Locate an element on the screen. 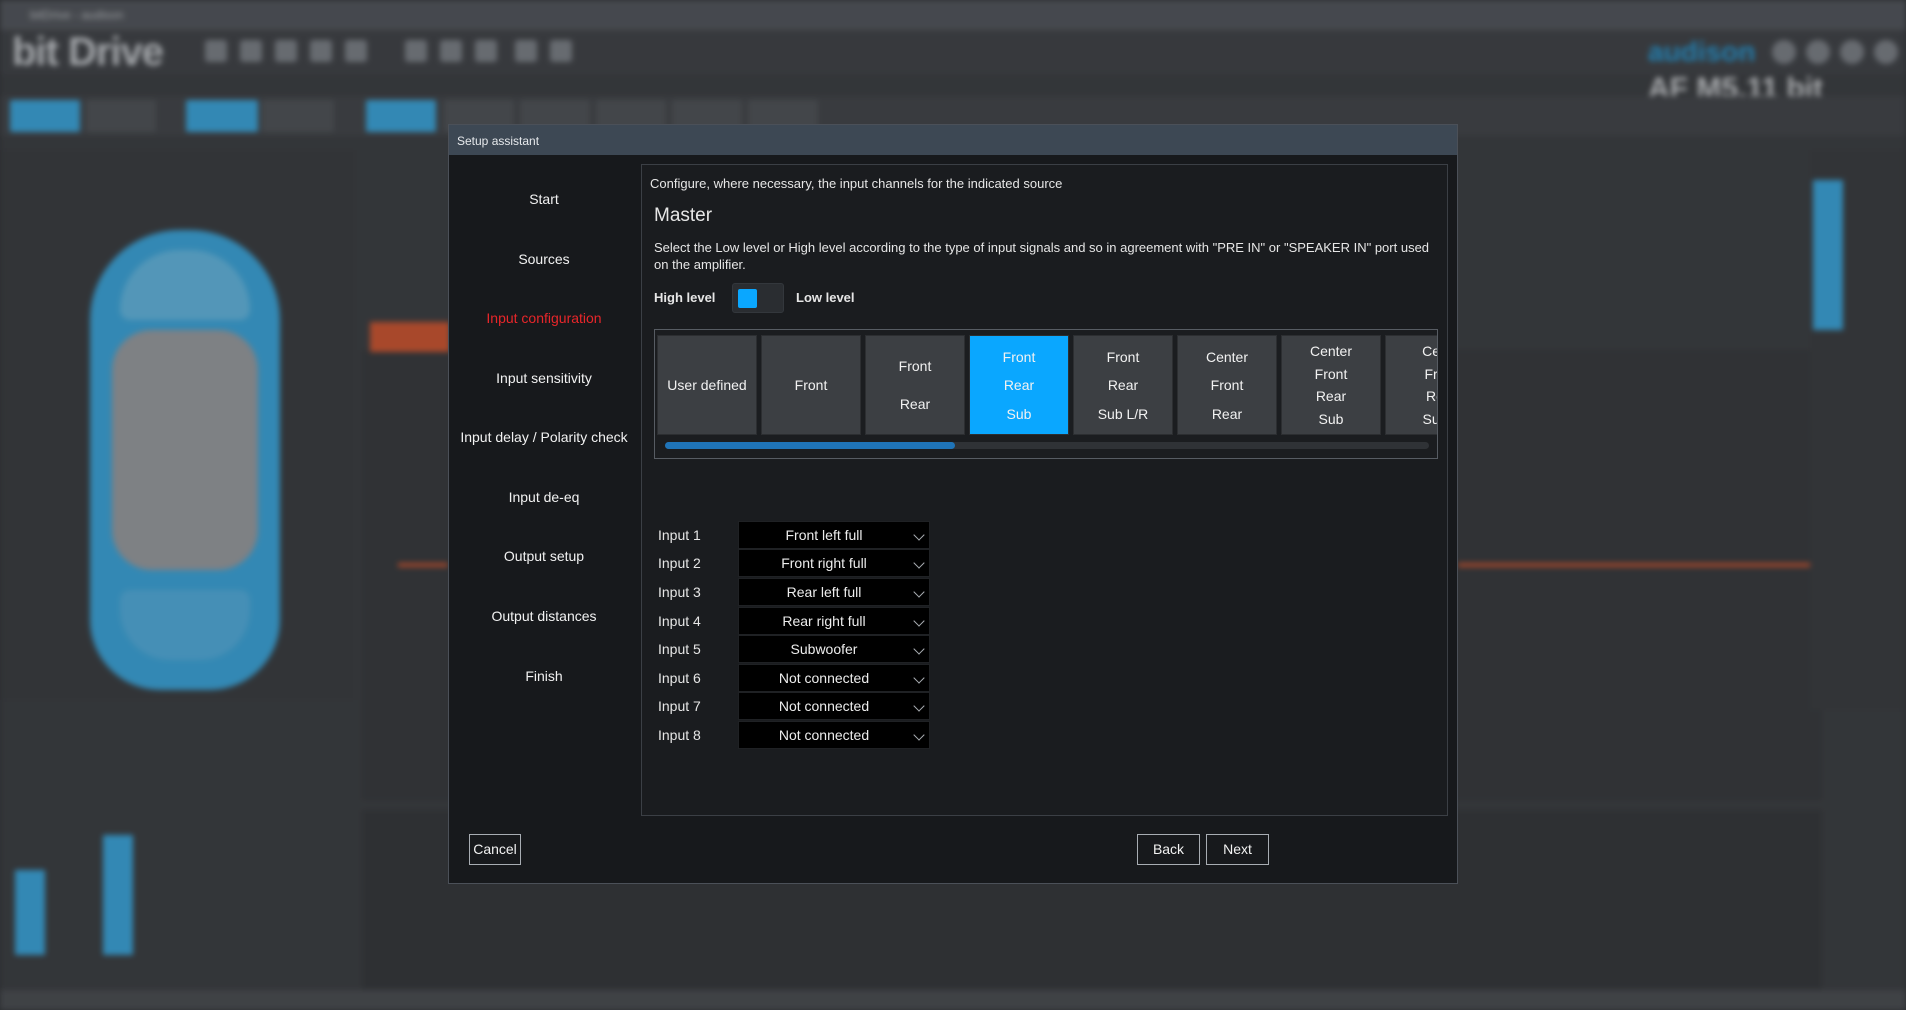  back-button: Back is located at coordinates (1168, 849).